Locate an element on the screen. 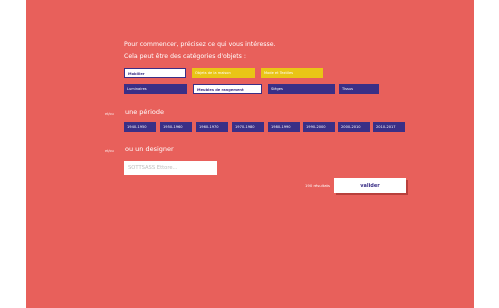 Image resolution: width=499 pixels, height=308 pixels. category-mode-textiles: Mode et Textiles is located at coordinates (292, 73).